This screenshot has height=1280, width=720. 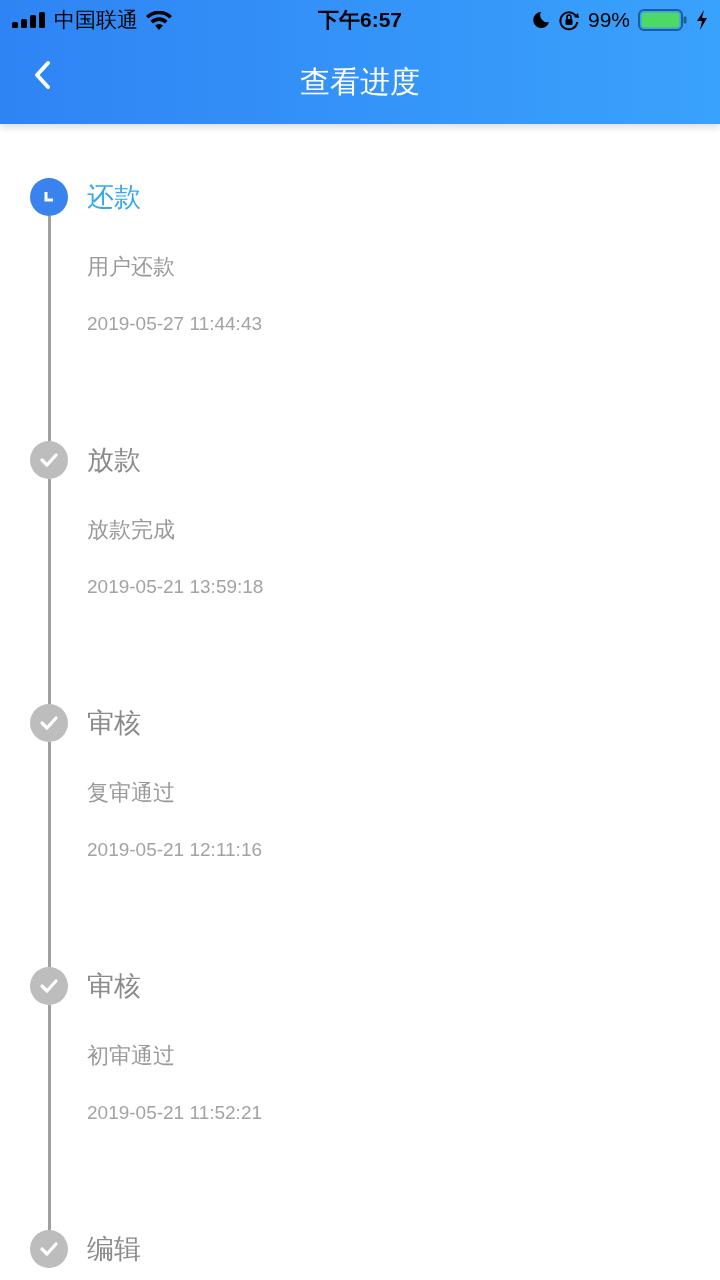 I want to click on wifi-icon, so click(x=159, y=20).